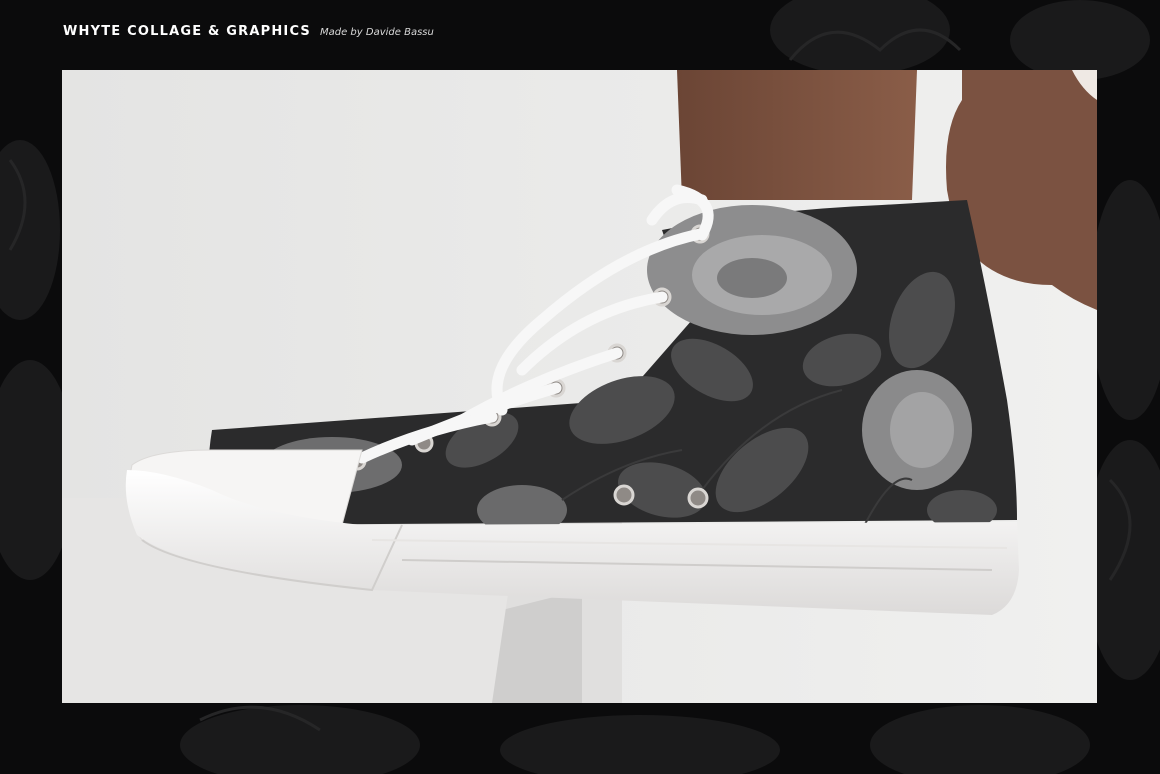 The image size is (1160, 774). I want to click on author-credit: Made by Davide Bassu, so click(377, 32).